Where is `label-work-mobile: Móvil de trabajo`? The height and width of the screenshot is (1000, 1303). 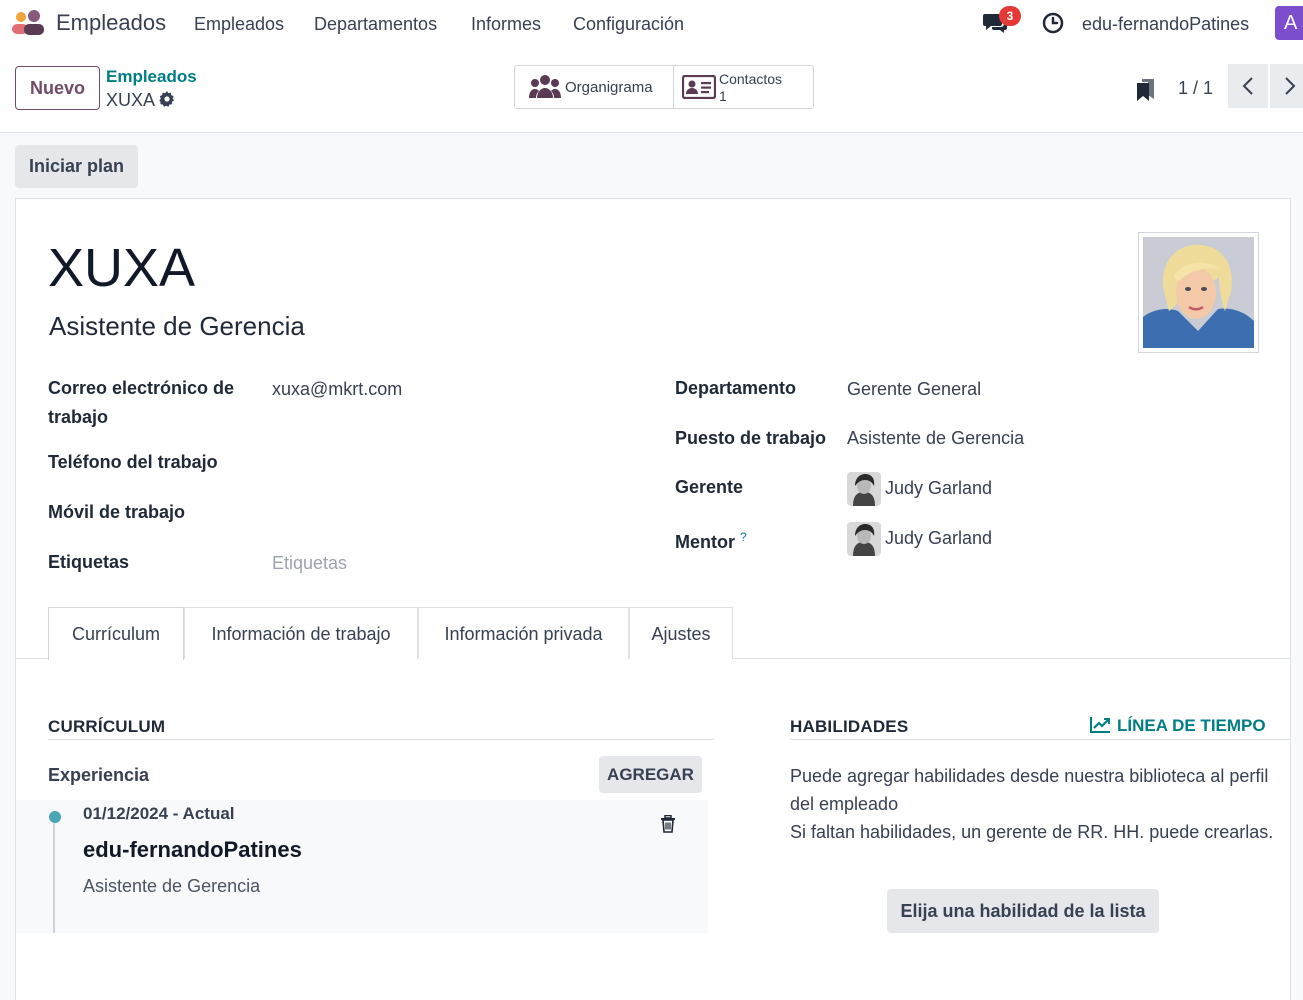 label-work-mobile: Móvil de trabajo is located at coordinates (117, 512).